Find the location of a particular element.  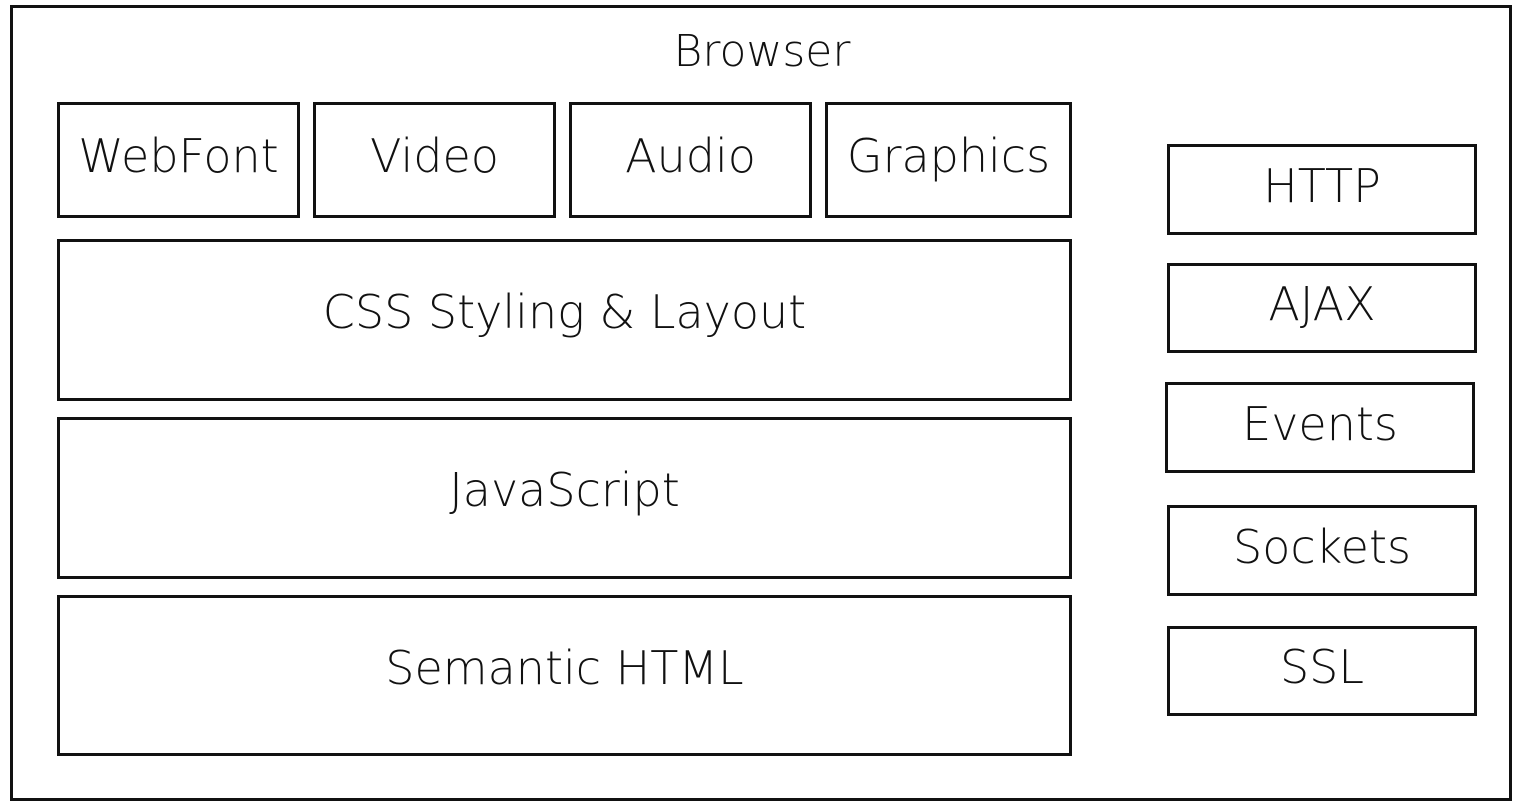

events-box: Events is located at coordinates (1320, 427).